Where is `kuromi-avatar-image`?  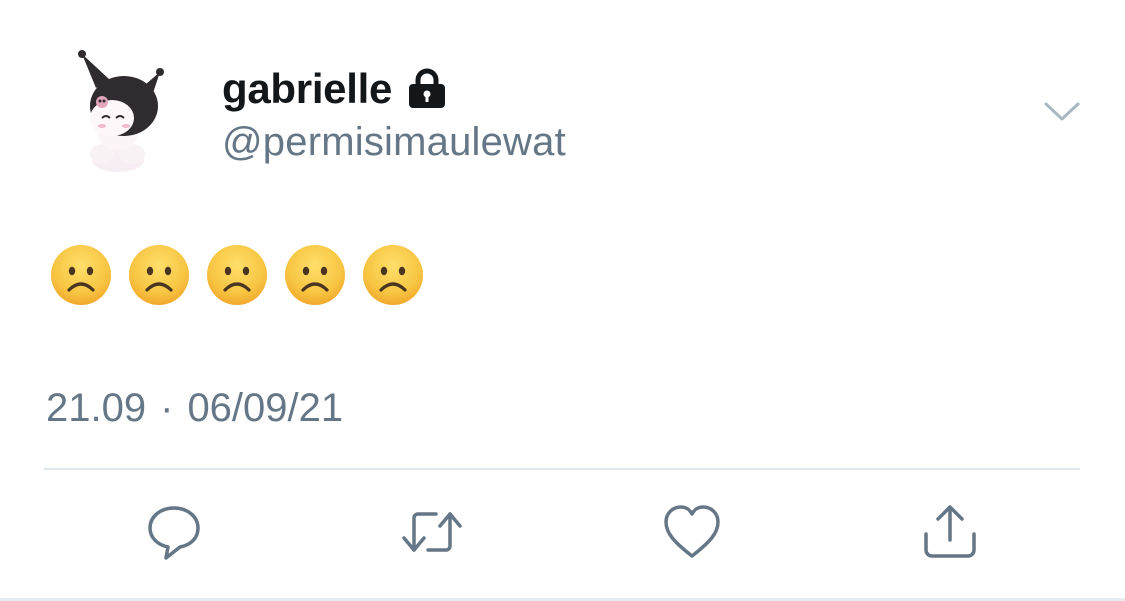 kuromi-avatar-image is located at coordinates (121, 111).